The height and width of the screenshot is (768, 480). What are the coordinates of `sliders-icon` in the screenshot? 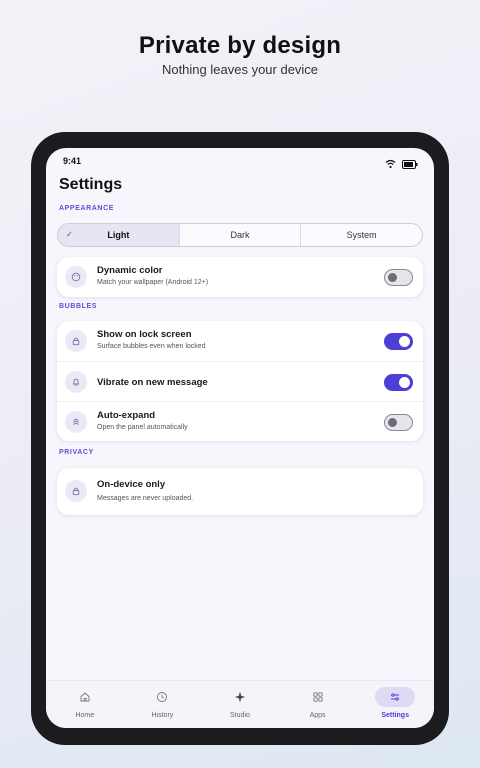 It's located at (395, 697).